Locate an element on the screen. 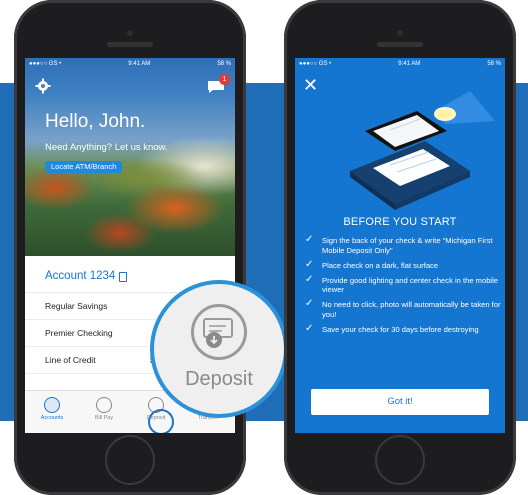 The width and height of the screenshot is (528, 495). bill-pay-icon is located at coordinates (104, 405).